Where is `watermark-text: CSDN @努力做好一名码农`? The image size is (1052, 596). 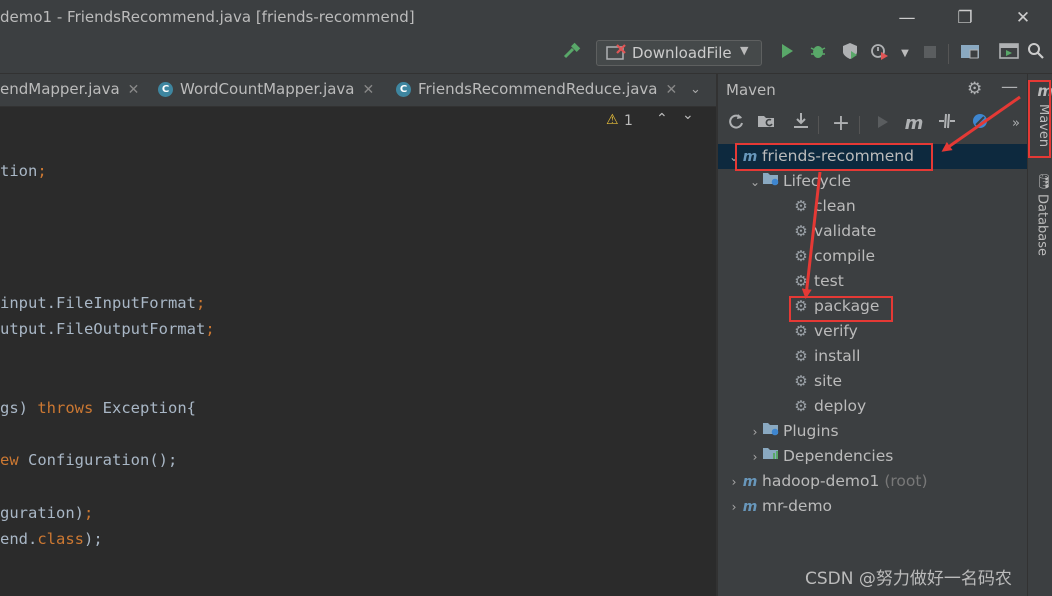 watermark-text: CSDN @努力做好一名码农 is located at coordinates (908, 579).